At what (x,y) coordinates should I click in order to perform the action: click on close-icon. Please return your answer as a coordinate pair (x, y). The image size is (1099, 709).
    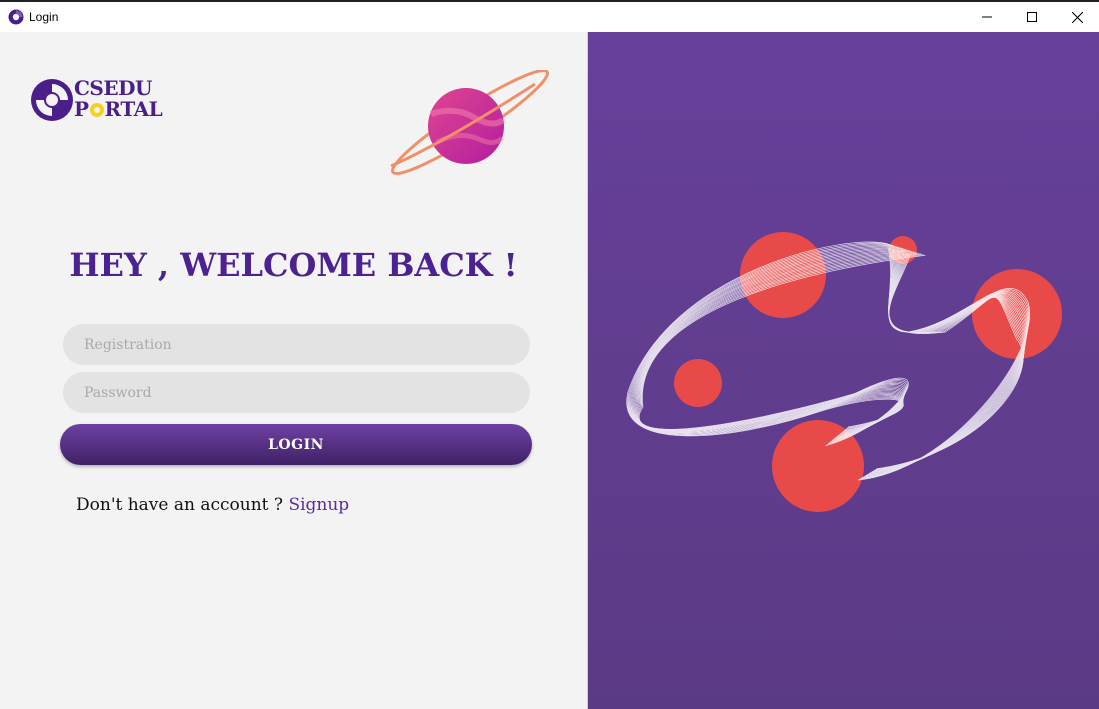
    Looking at the image, I should click on (1077, 17).